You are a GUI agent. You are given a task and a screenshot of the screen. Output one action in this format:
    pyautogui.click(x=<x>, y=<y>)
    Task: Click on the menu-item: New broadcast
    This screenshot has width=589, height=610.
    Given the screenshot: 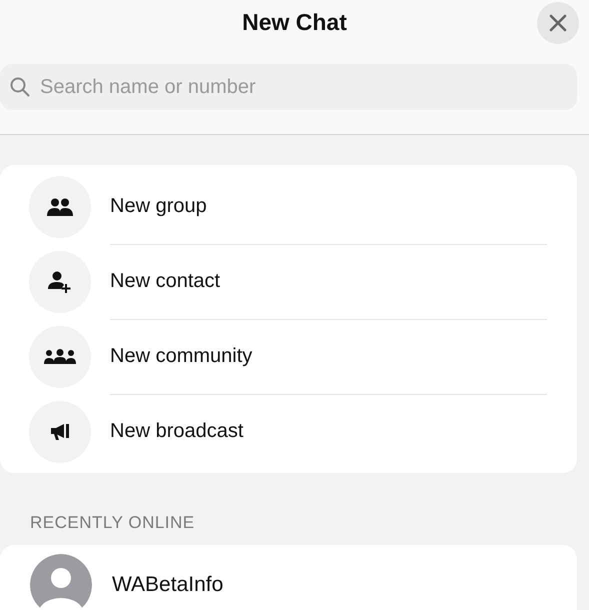 What is the action you would take?
    pyautogui.click(x=177, y=431)
    